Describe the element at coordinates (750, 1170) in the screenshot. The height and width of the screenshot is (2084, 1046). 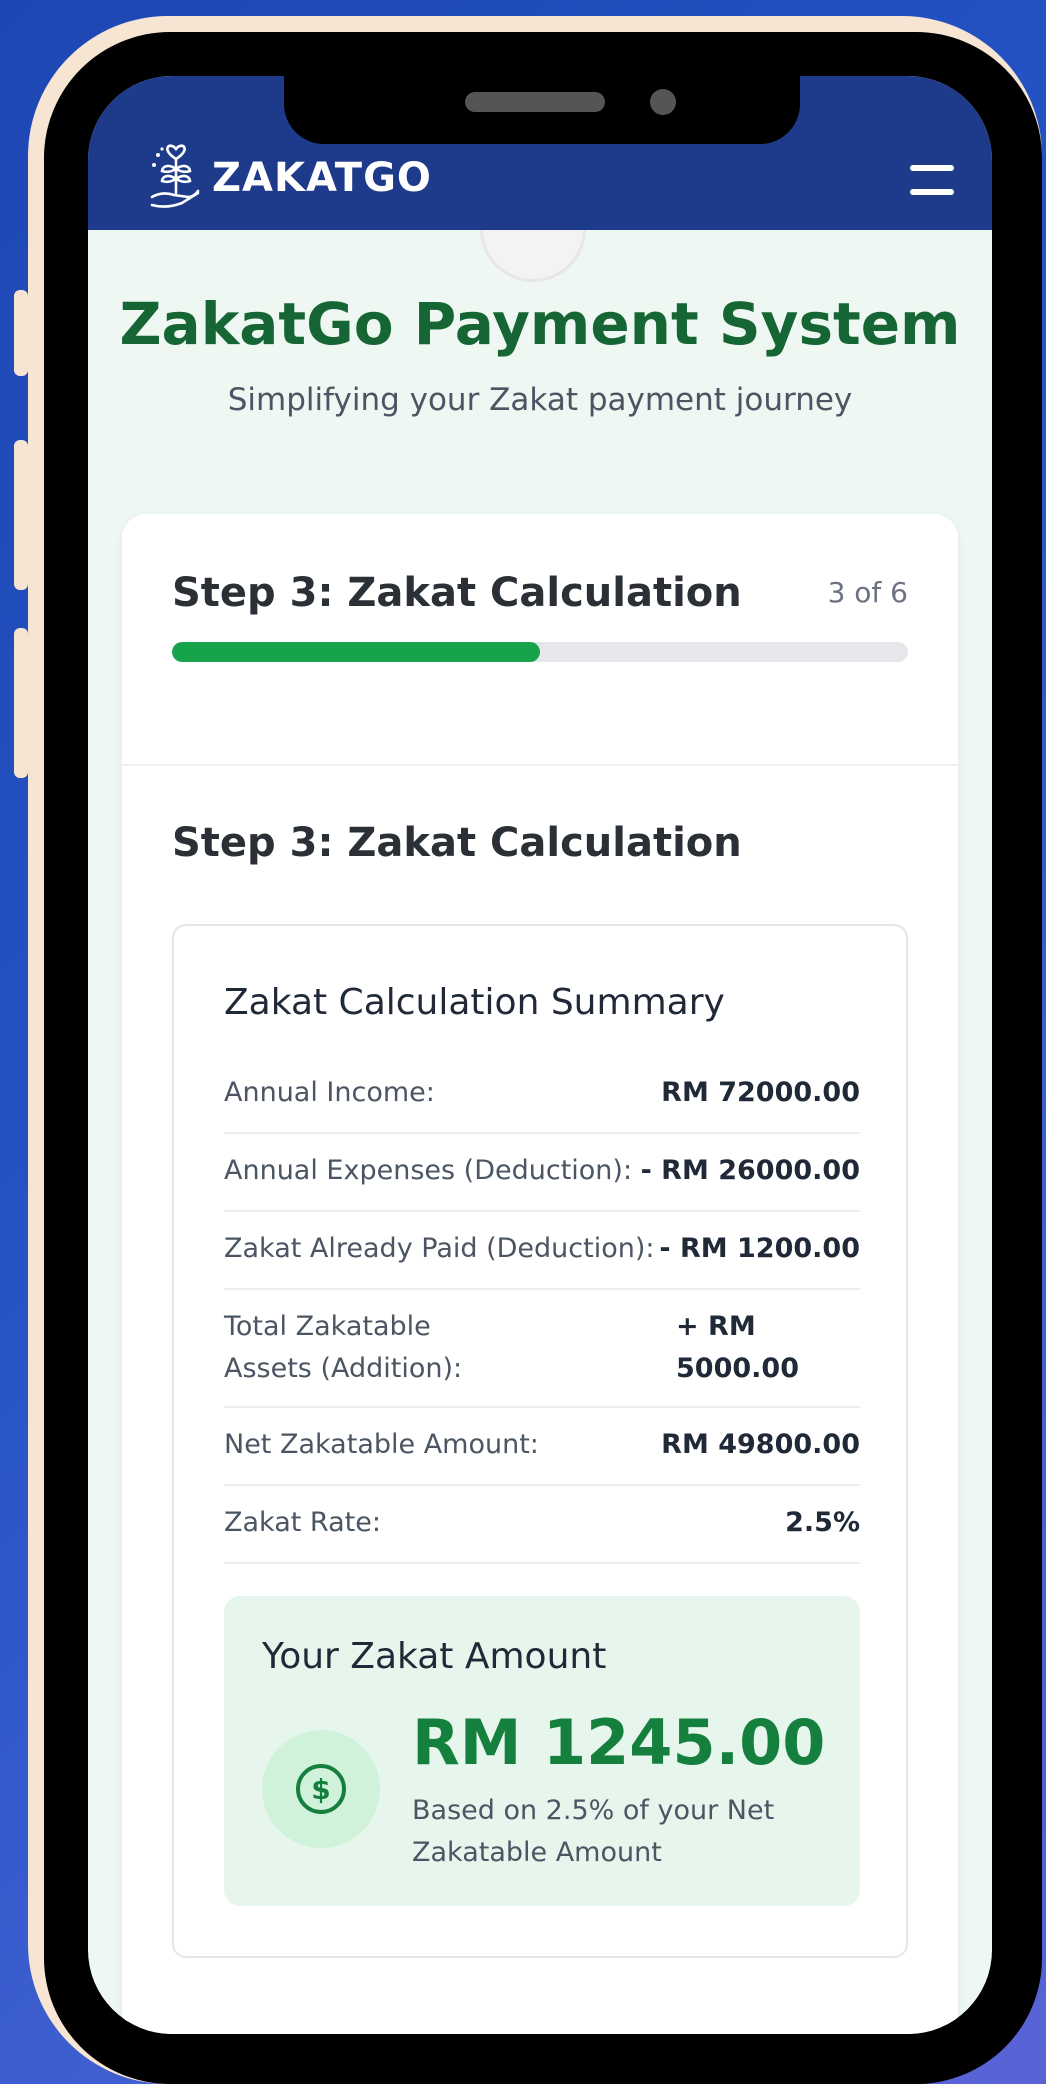
I see `row-value: - RM 26000.00` at that location.